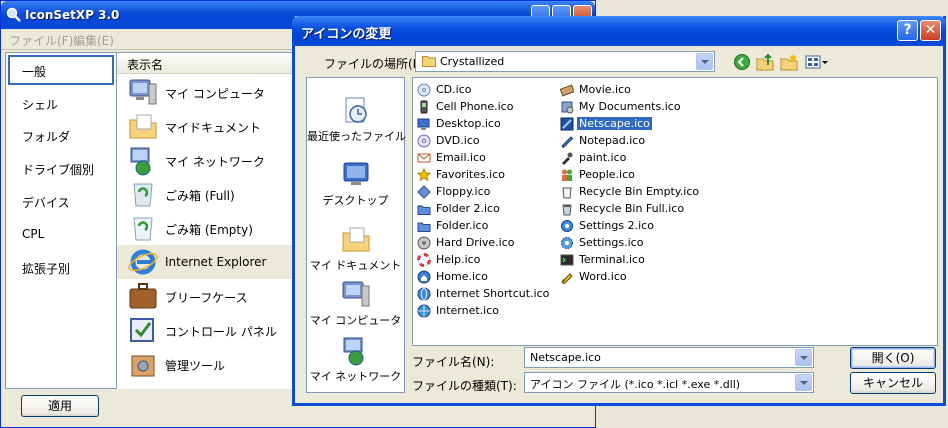  Describe the element at coordinates (143, 366) in the screenshot. I see `admin-tools-icon` at that location.